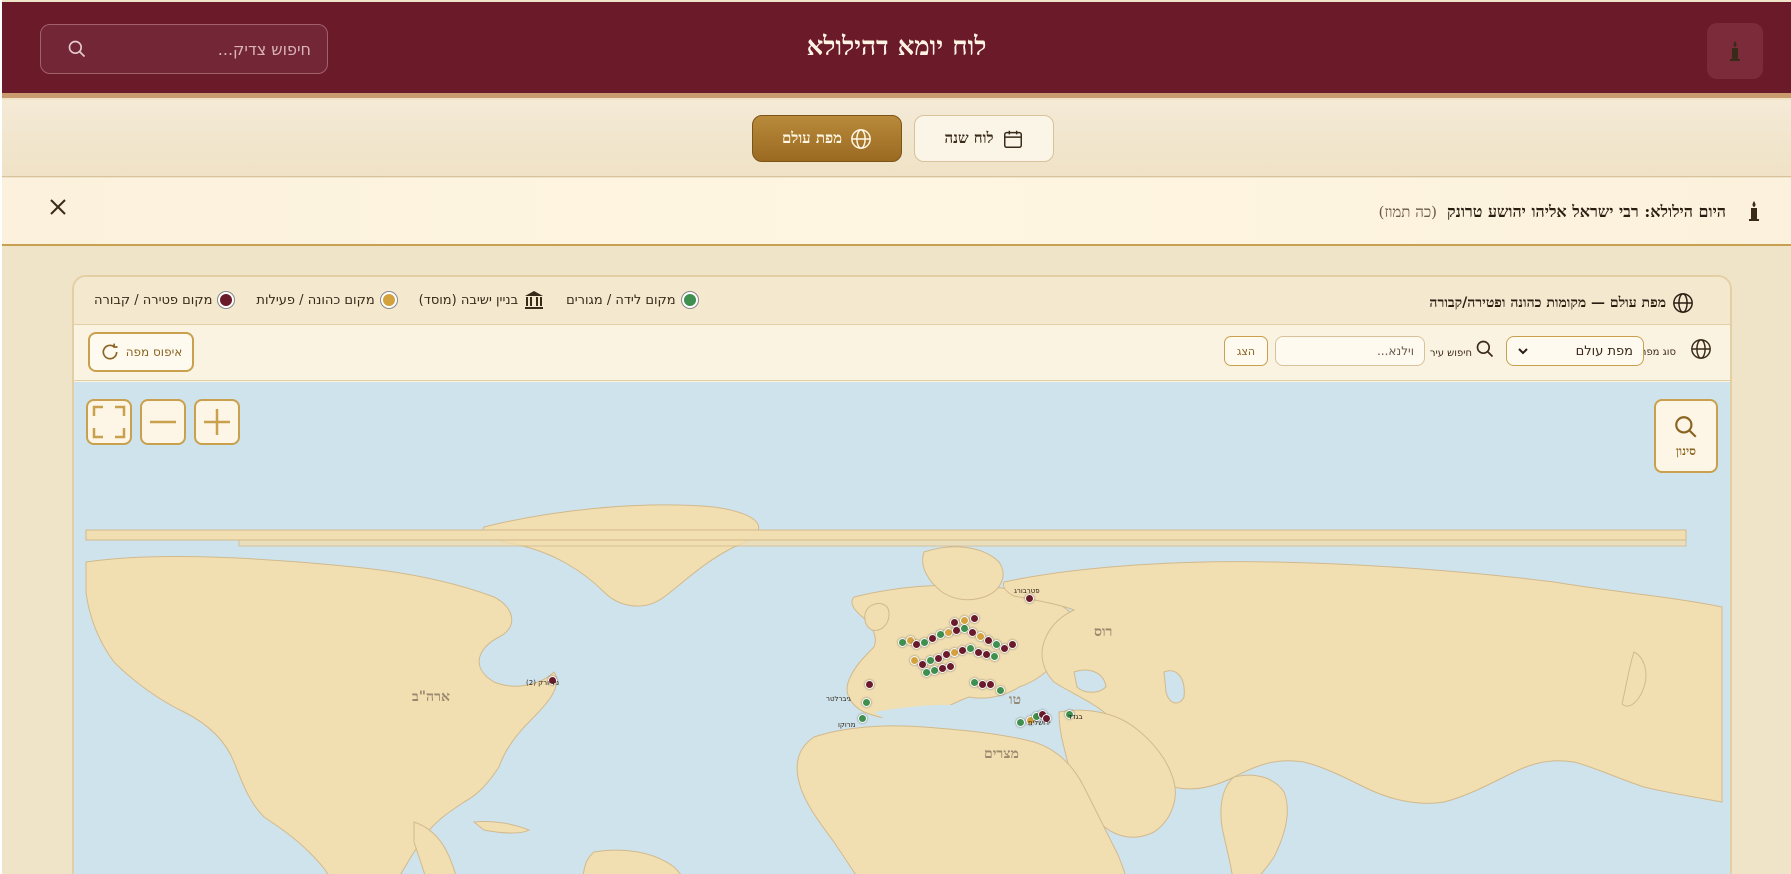  I want to click on show-button-label: הצג, so click(1246, 351).